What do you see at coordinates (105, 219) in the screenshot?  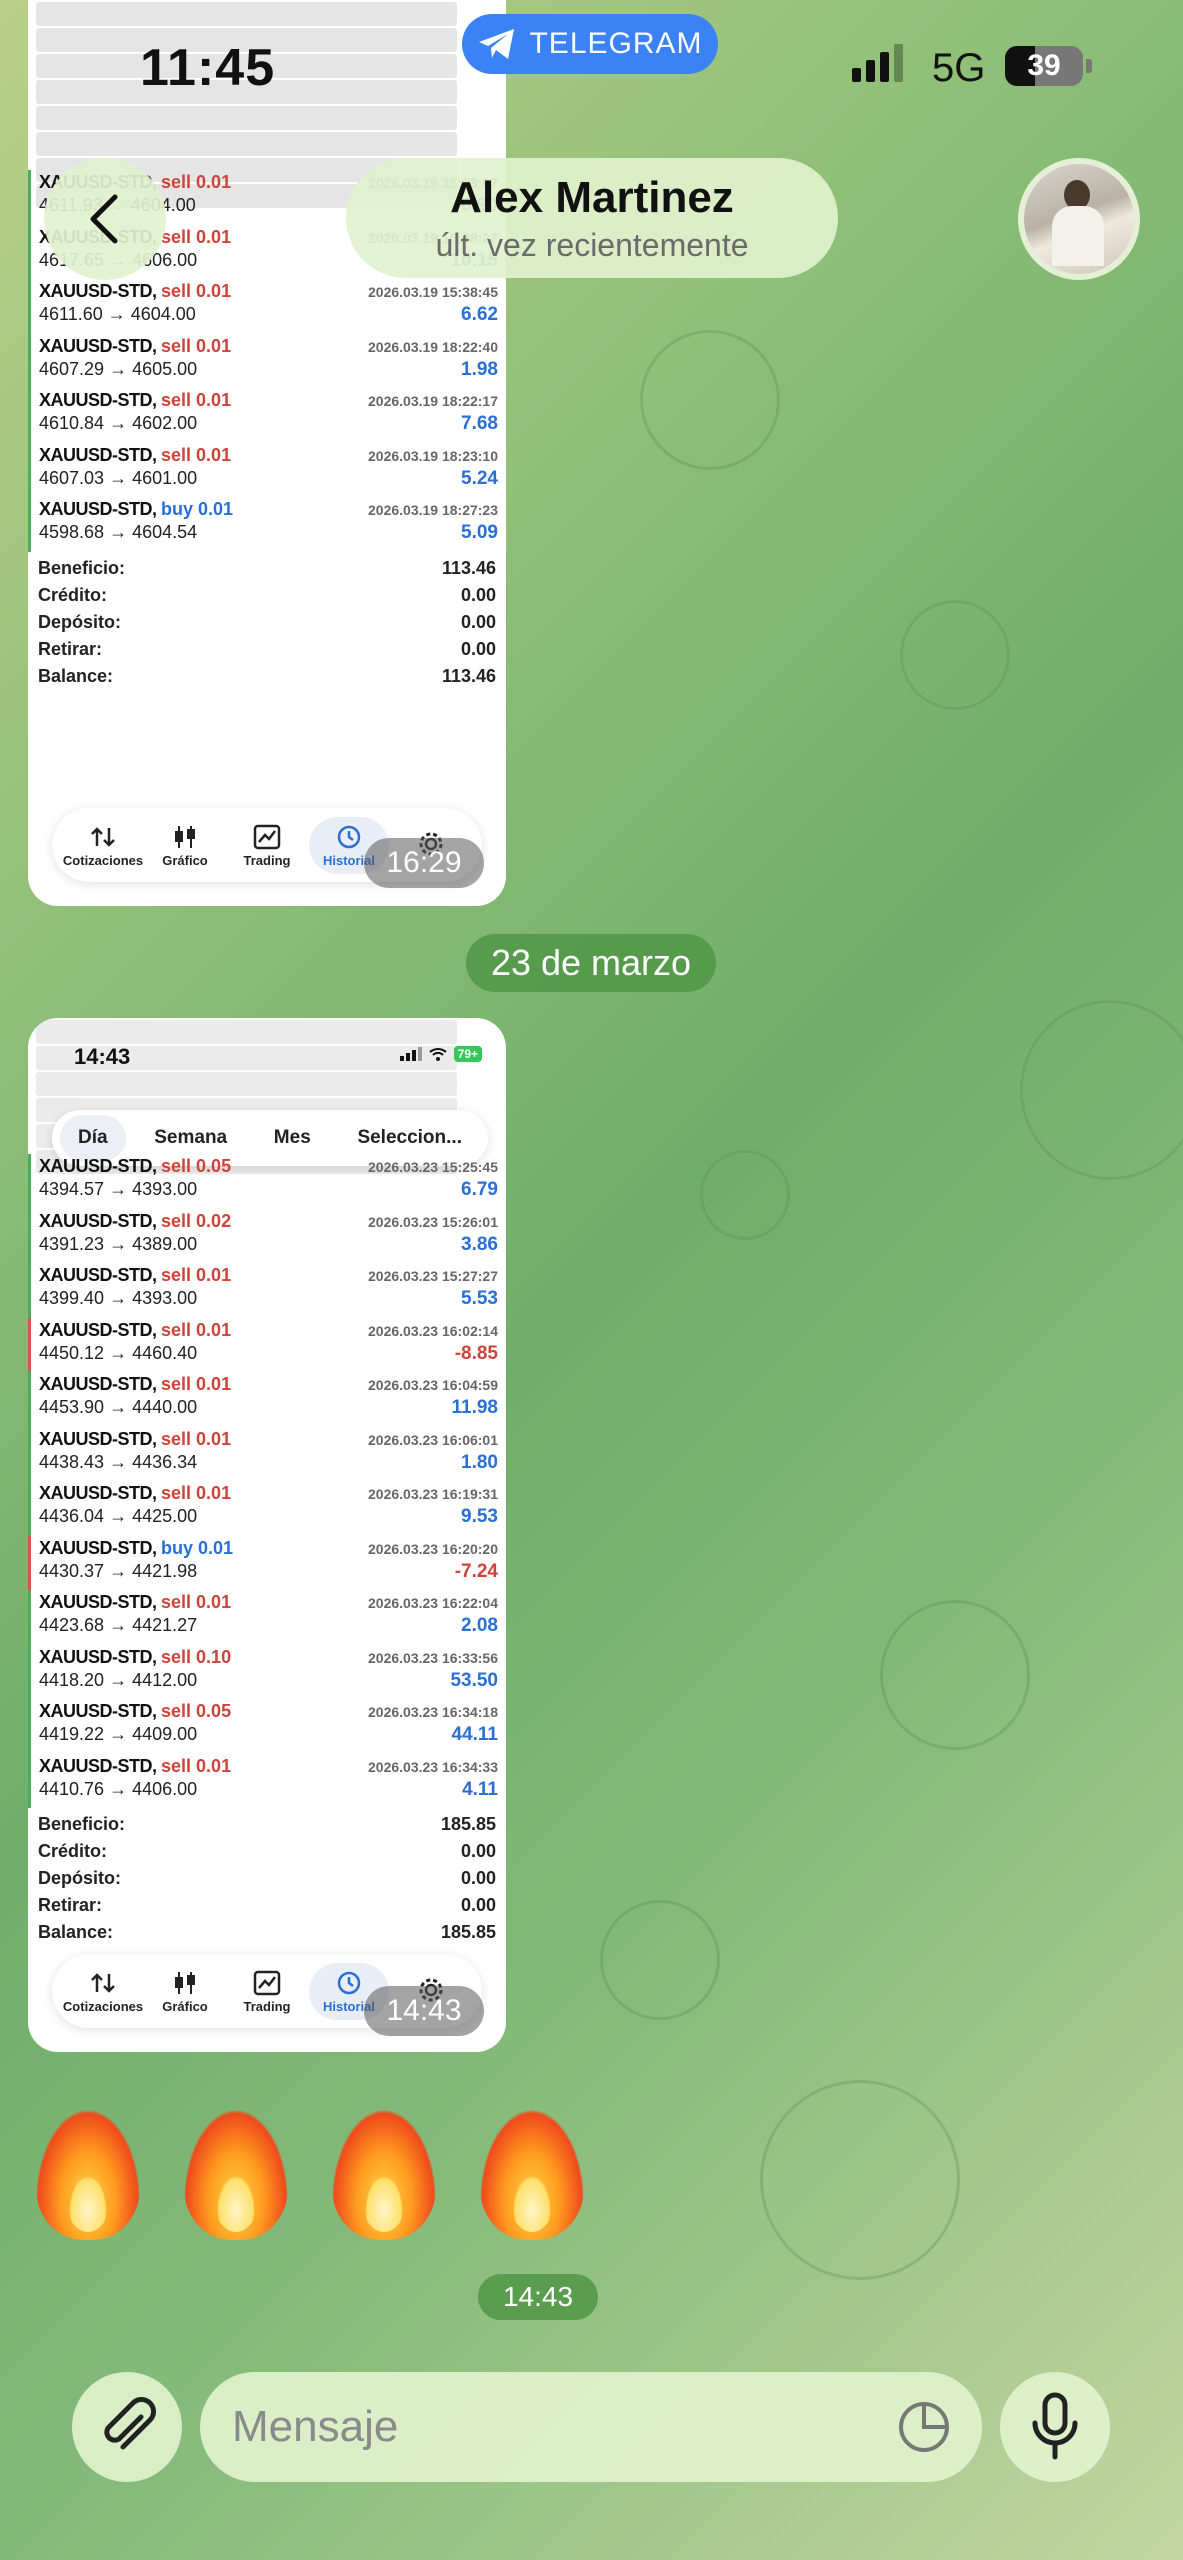 I see `back-button` at bounding box center [105, 219].